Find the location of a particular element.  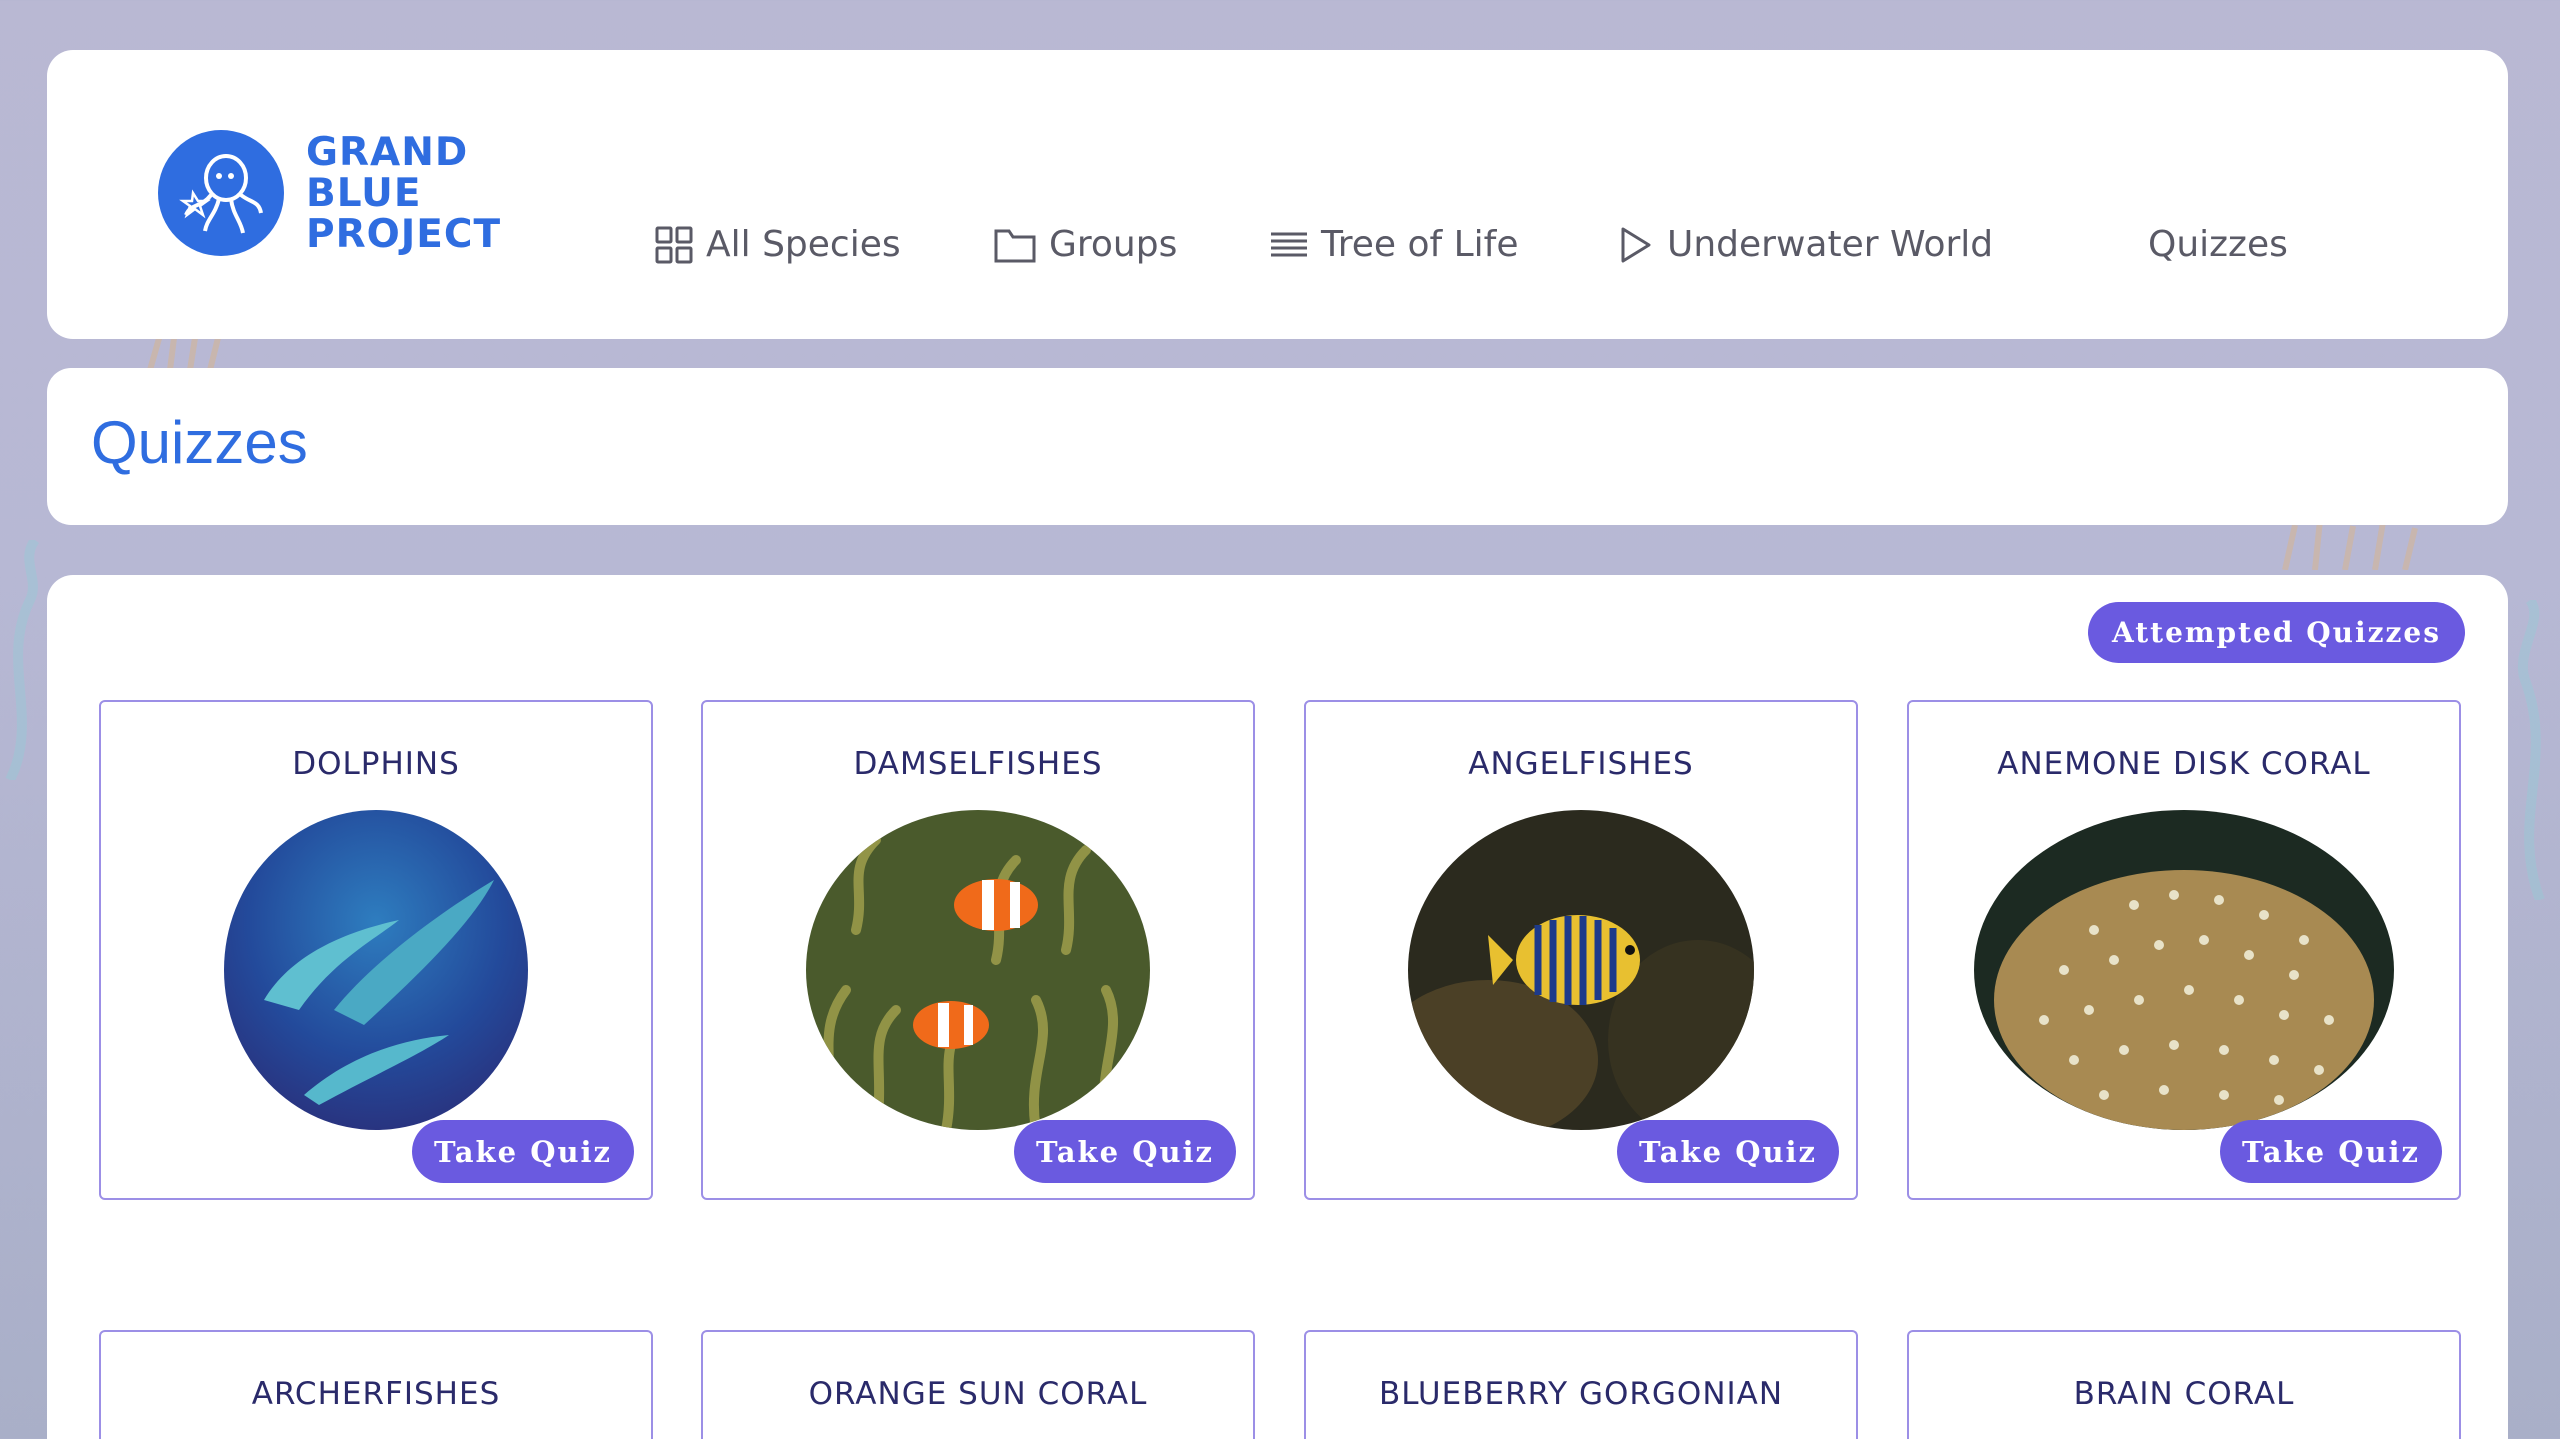

nav-tree-of-life: Tree of Life is located at coordinates (1393, 244).